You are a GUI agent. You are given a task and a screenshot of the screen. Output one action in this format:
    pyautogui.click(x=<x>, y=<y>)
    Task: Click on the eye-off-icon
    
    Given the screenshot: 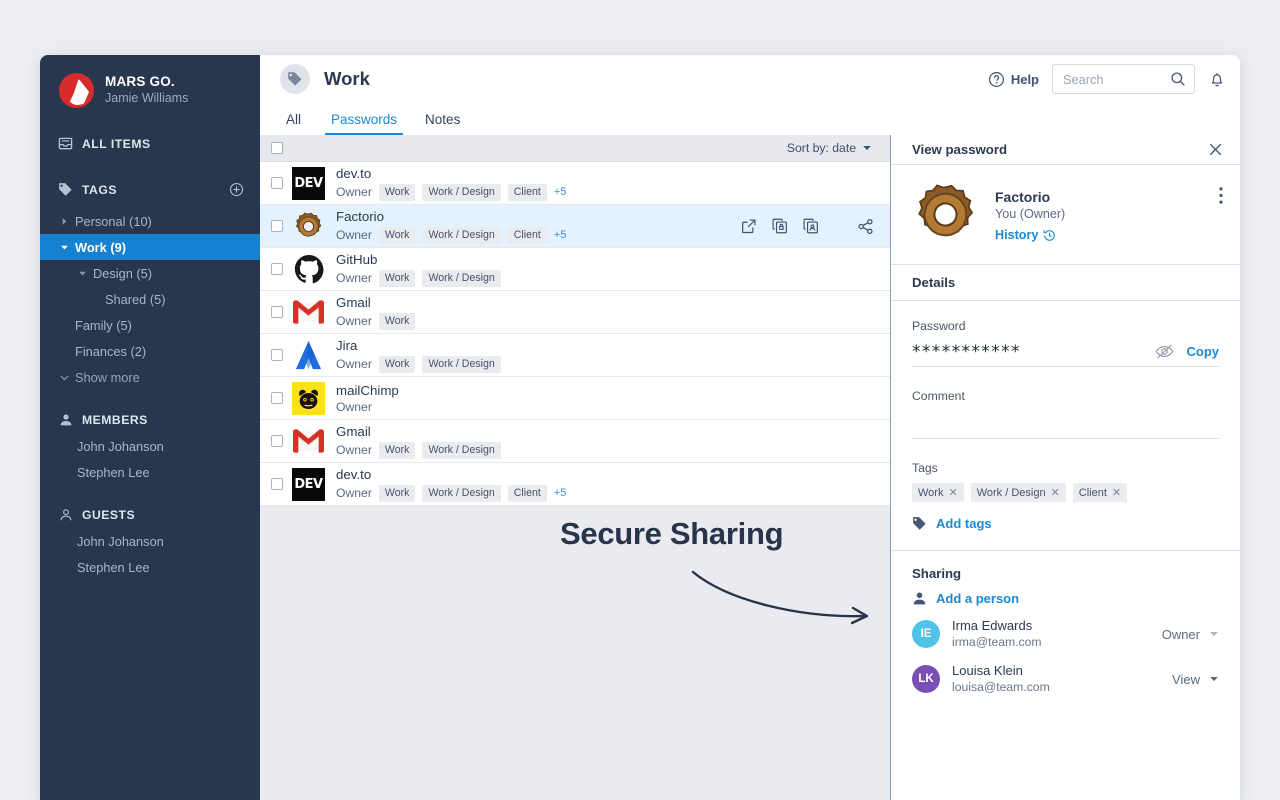 What is the action you would take?
    pyautogui.click(x=1164, y=351)
    